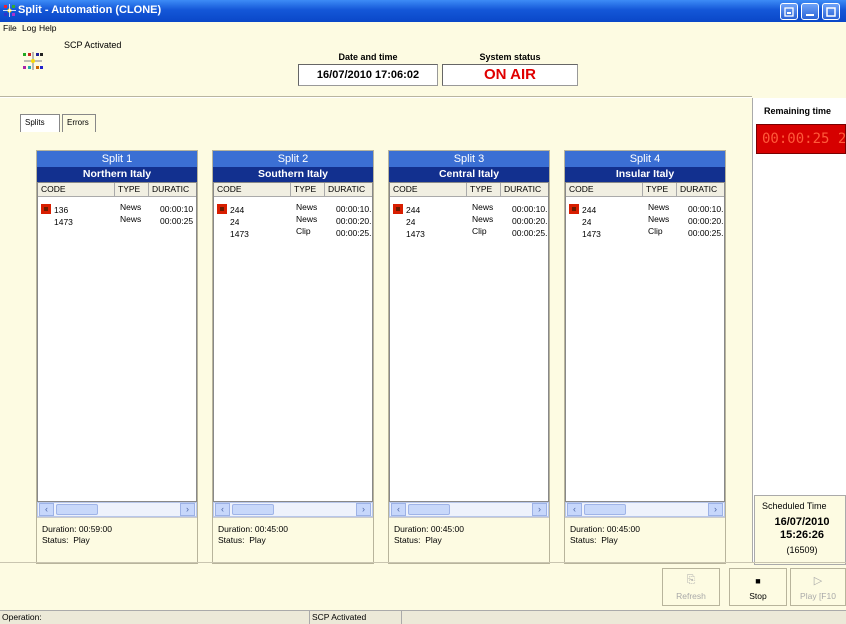 This screenshot has width=846, height=624. Describe the element at coordinates (29, 28) in the screenshot. I see `menu-log: Log` at that location.